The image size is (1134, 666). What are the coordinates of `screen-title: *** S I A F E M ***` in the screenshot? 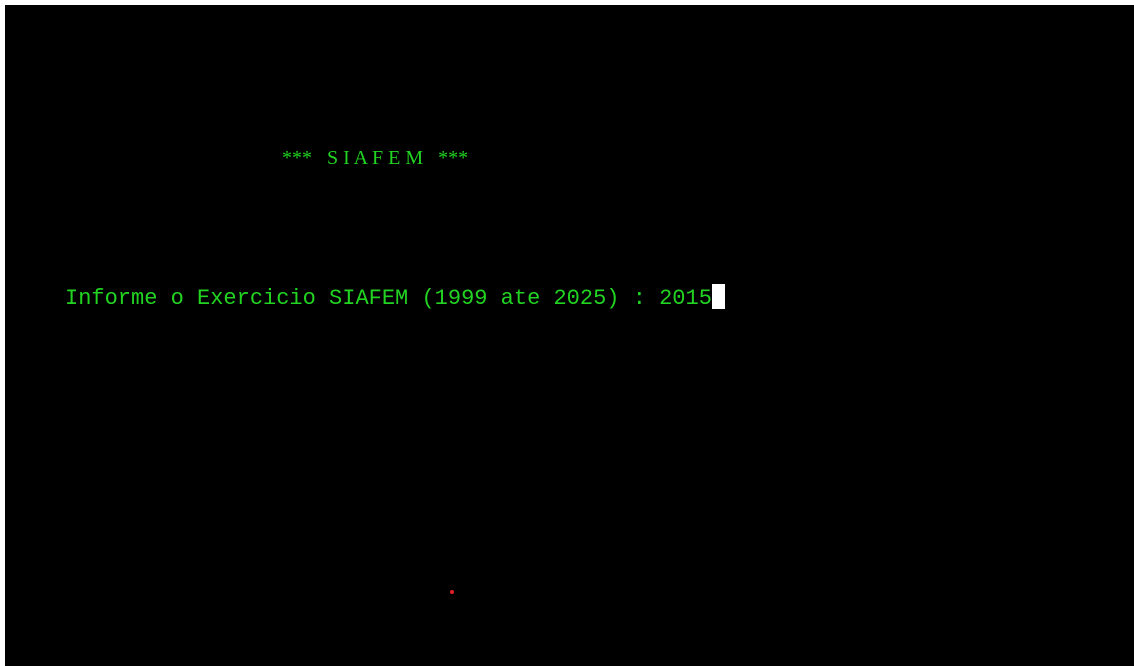 It's located at (375, 158).